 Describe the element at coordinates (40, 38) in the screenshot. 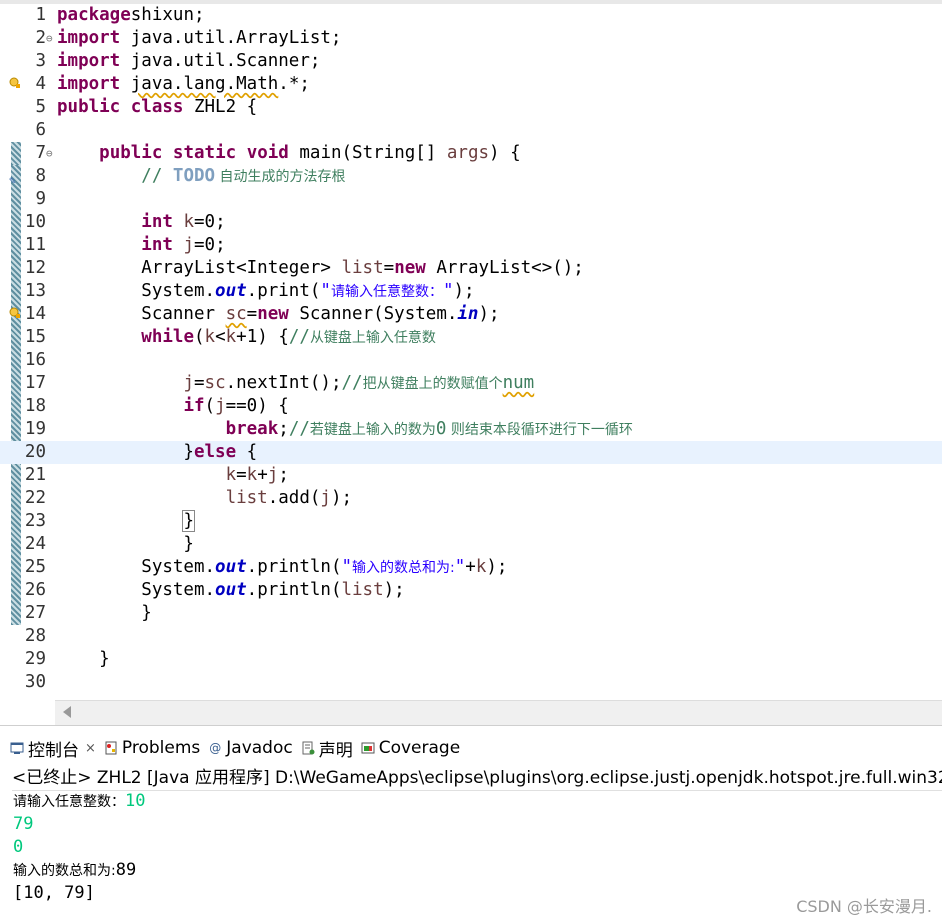

I see `line-number: 2` at that location.